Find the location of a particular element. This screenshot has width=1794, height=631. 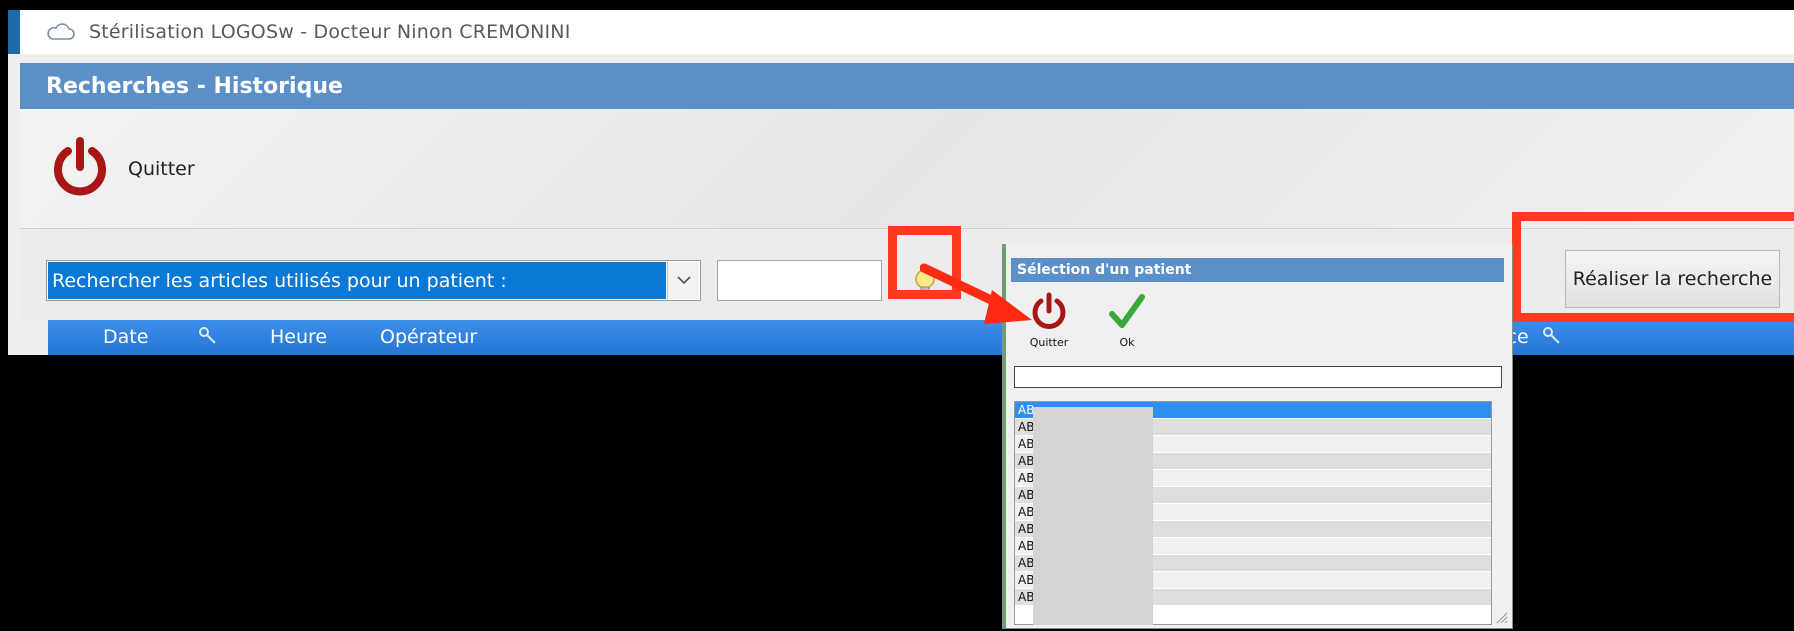

check-icon is located at coordinates (1127, 311).